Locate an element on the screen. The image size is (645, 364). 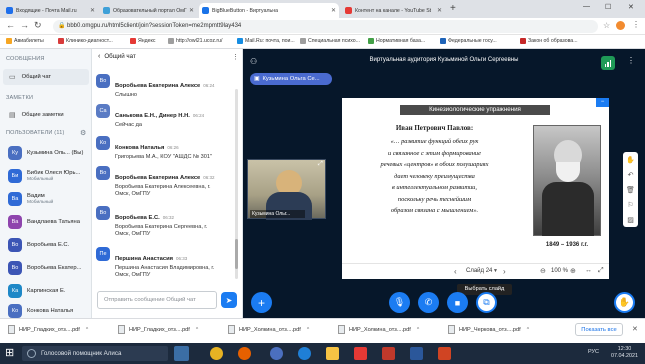
public-chat-item: ▭ Общий чат is located at coordinates (46, 77).